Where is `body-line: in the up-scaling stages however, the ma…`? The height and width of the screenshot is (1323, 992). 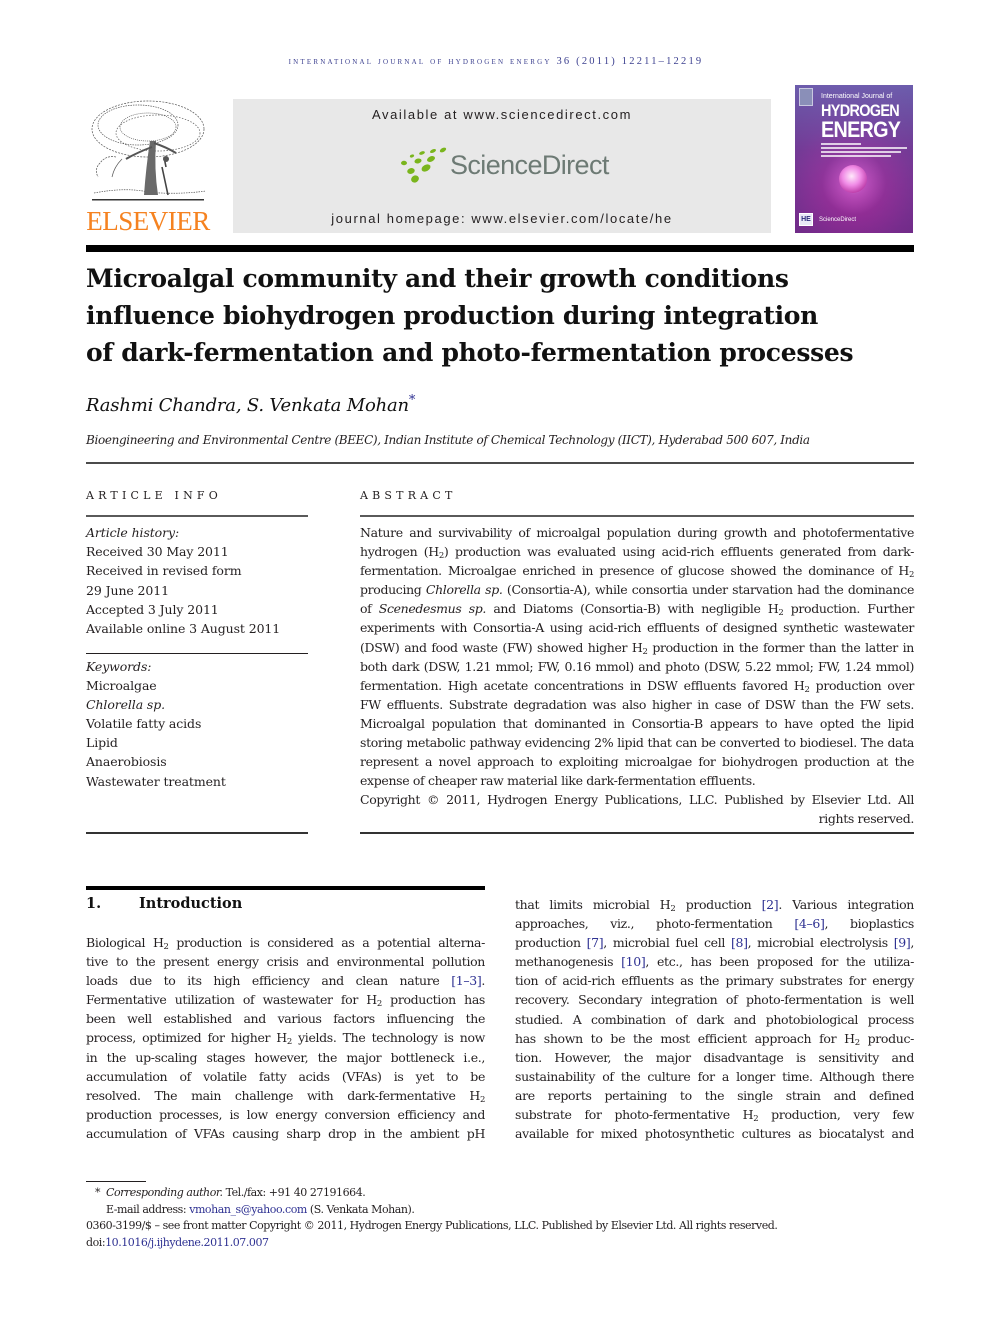
body-line: in the up-scaling stages however, the ma… is located at coordinates (285, 1057).